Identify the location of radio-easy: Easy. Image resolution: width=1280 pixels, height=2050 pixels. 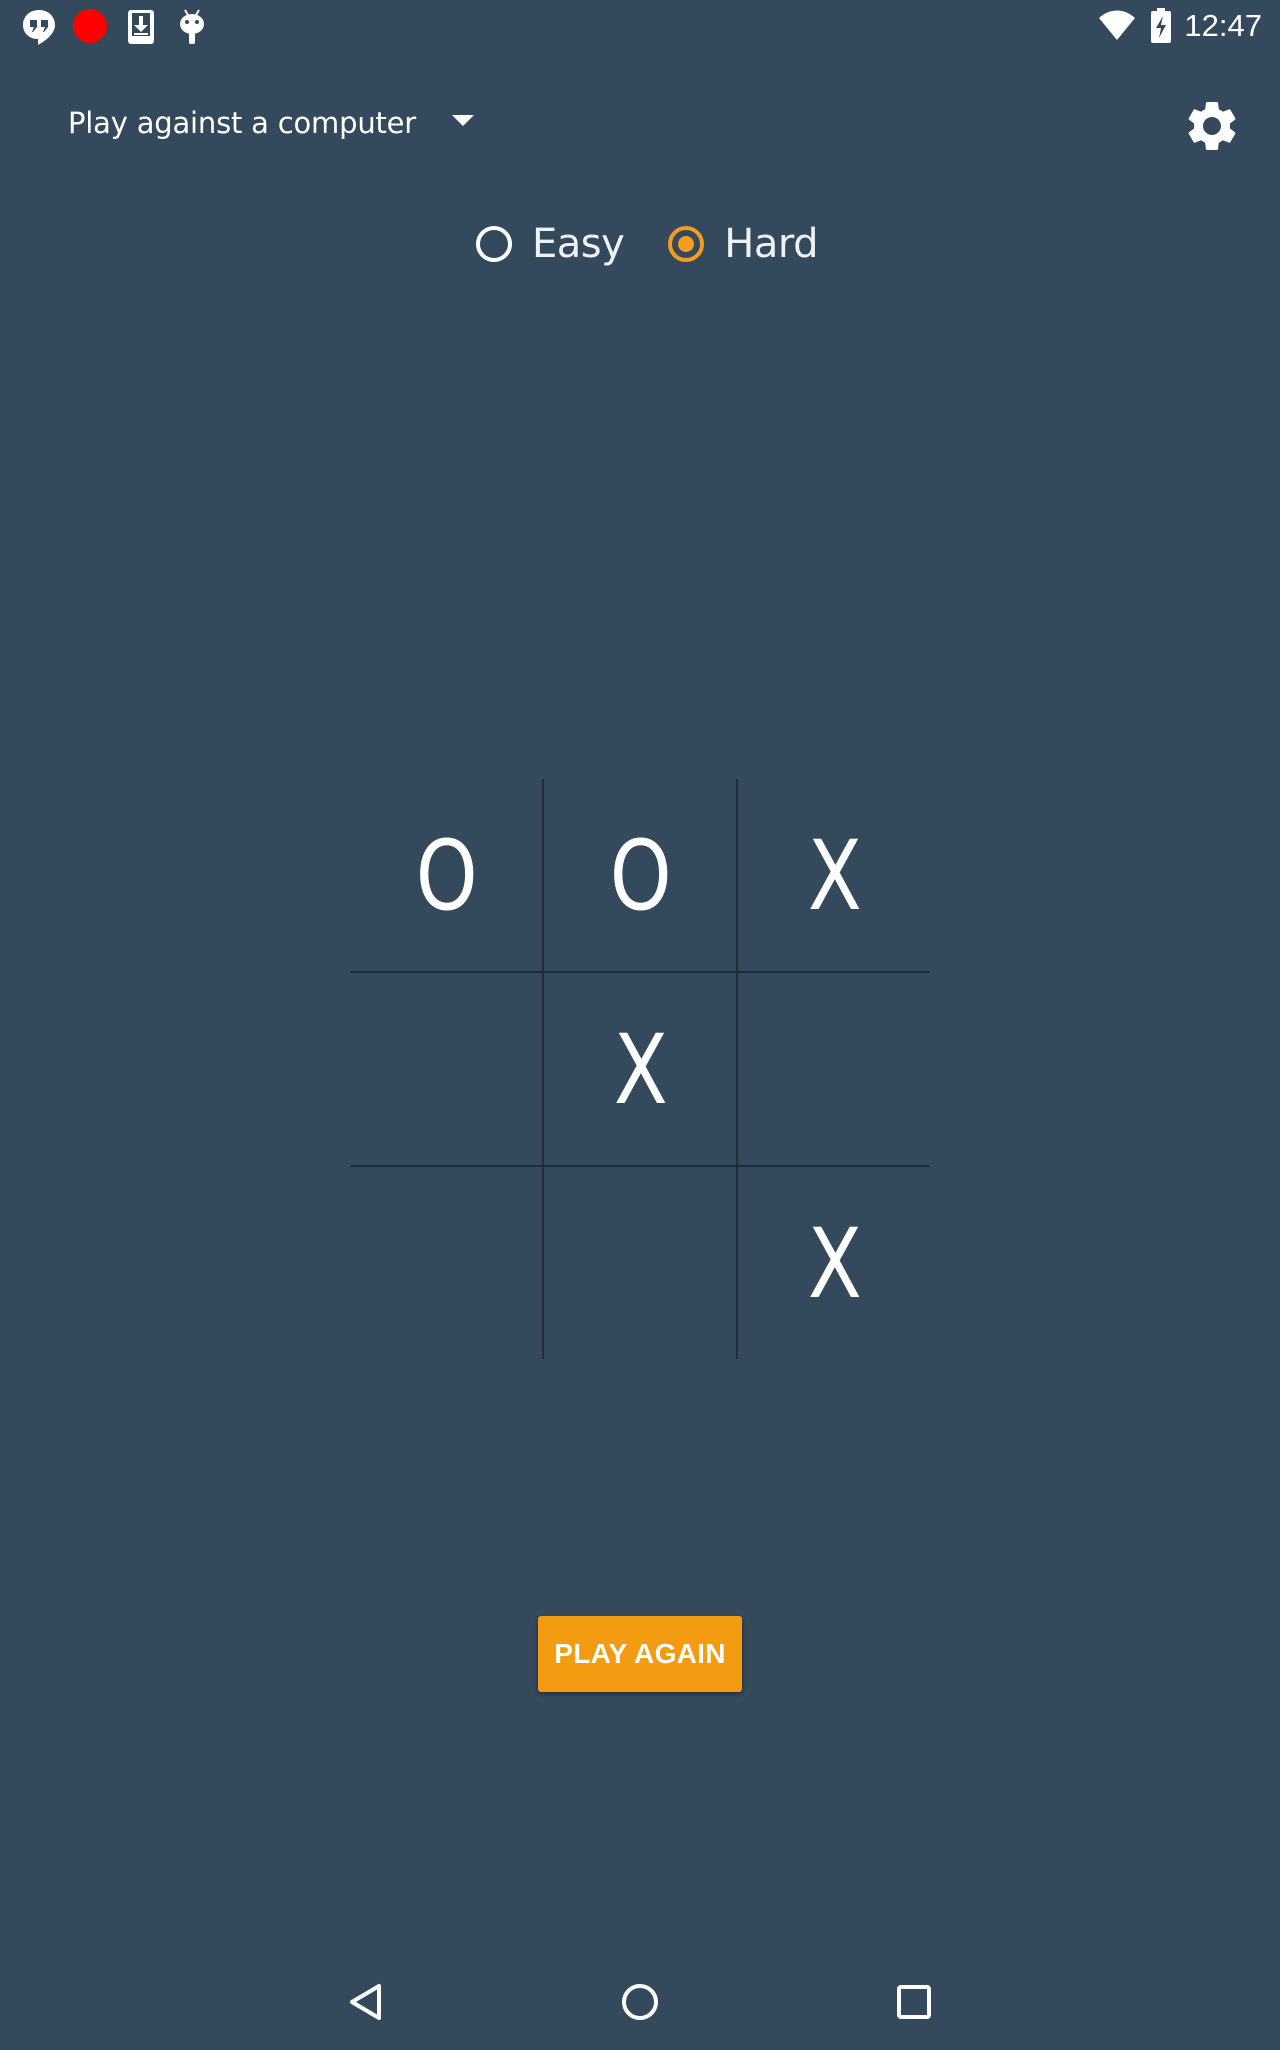
(550, 244).